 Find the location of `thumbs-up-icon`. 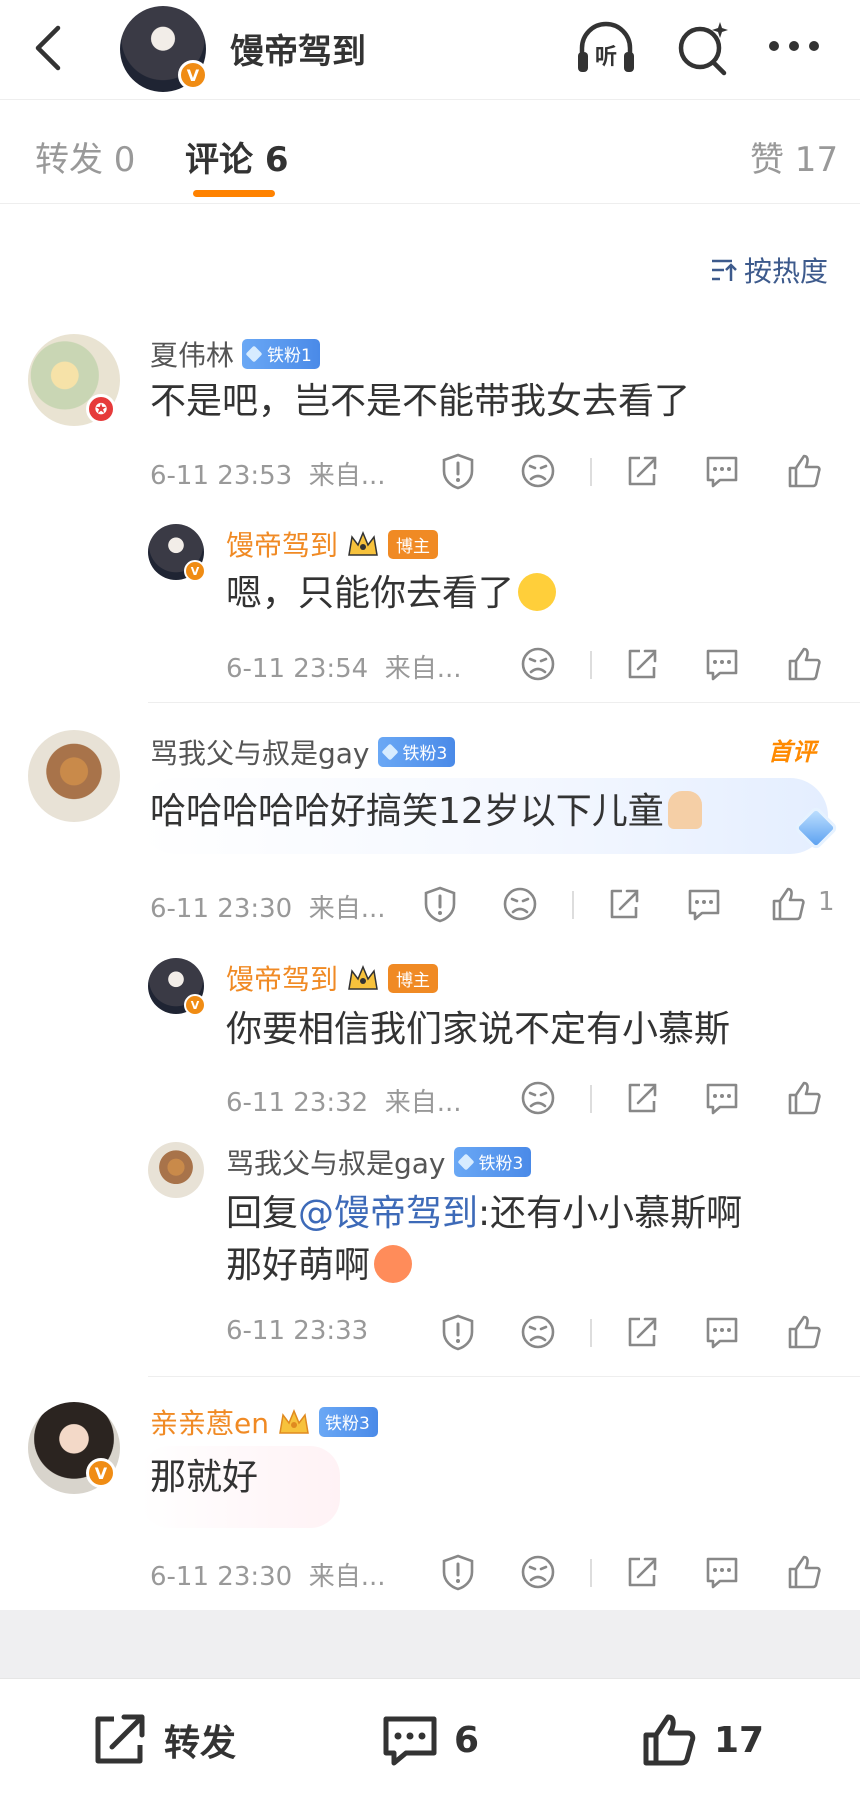

thumbs-up-icon is located at coordinates (804, 1572).